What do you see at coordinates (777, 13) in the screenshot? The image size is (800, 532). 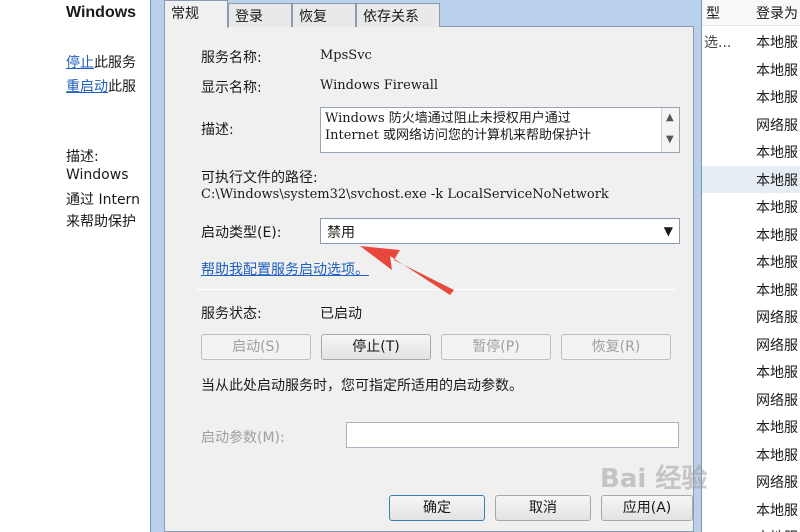 I see `column-header-logon: 登录为` at bounding box center [777, 13].